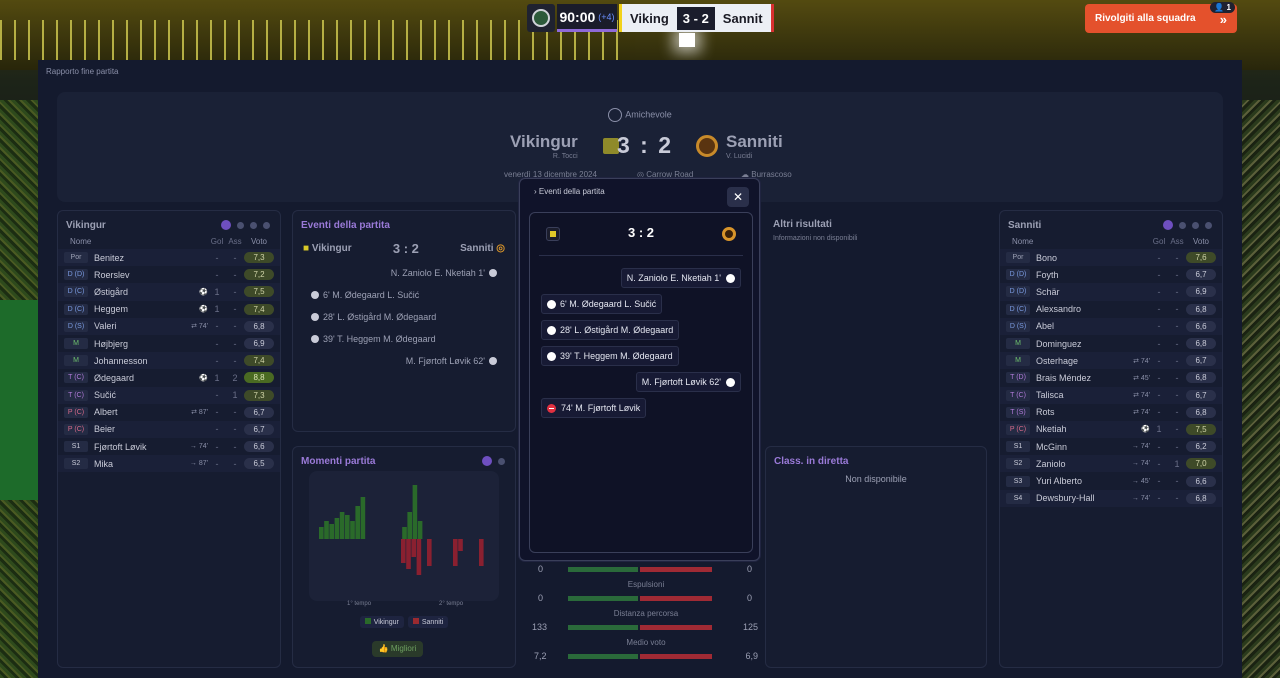 This screenshot has width=1280, height=678. I want to click on player-row: D (C) Alexsandro - -6,8, so click(1111, 309).